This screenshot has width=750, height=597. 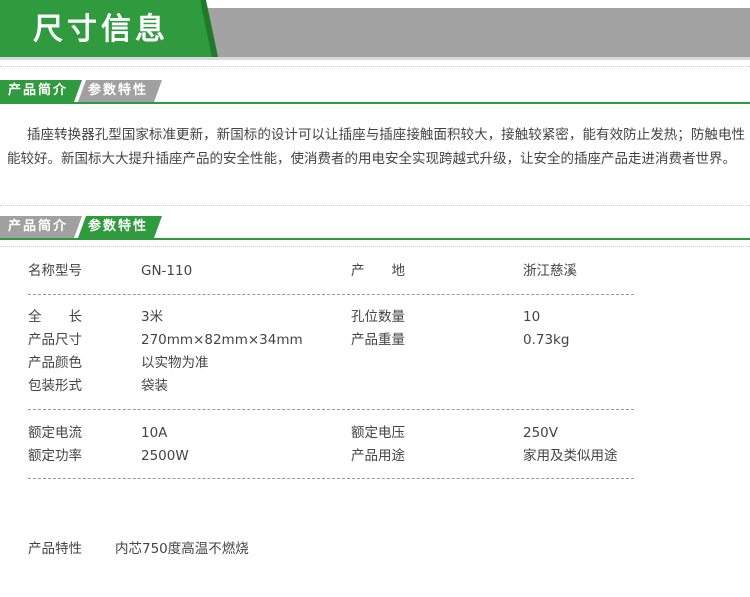 What do you see at coordinates (378, 456) in the screenshot?
I see `spec-label: 产品用途` at bounding box center [378, 456].